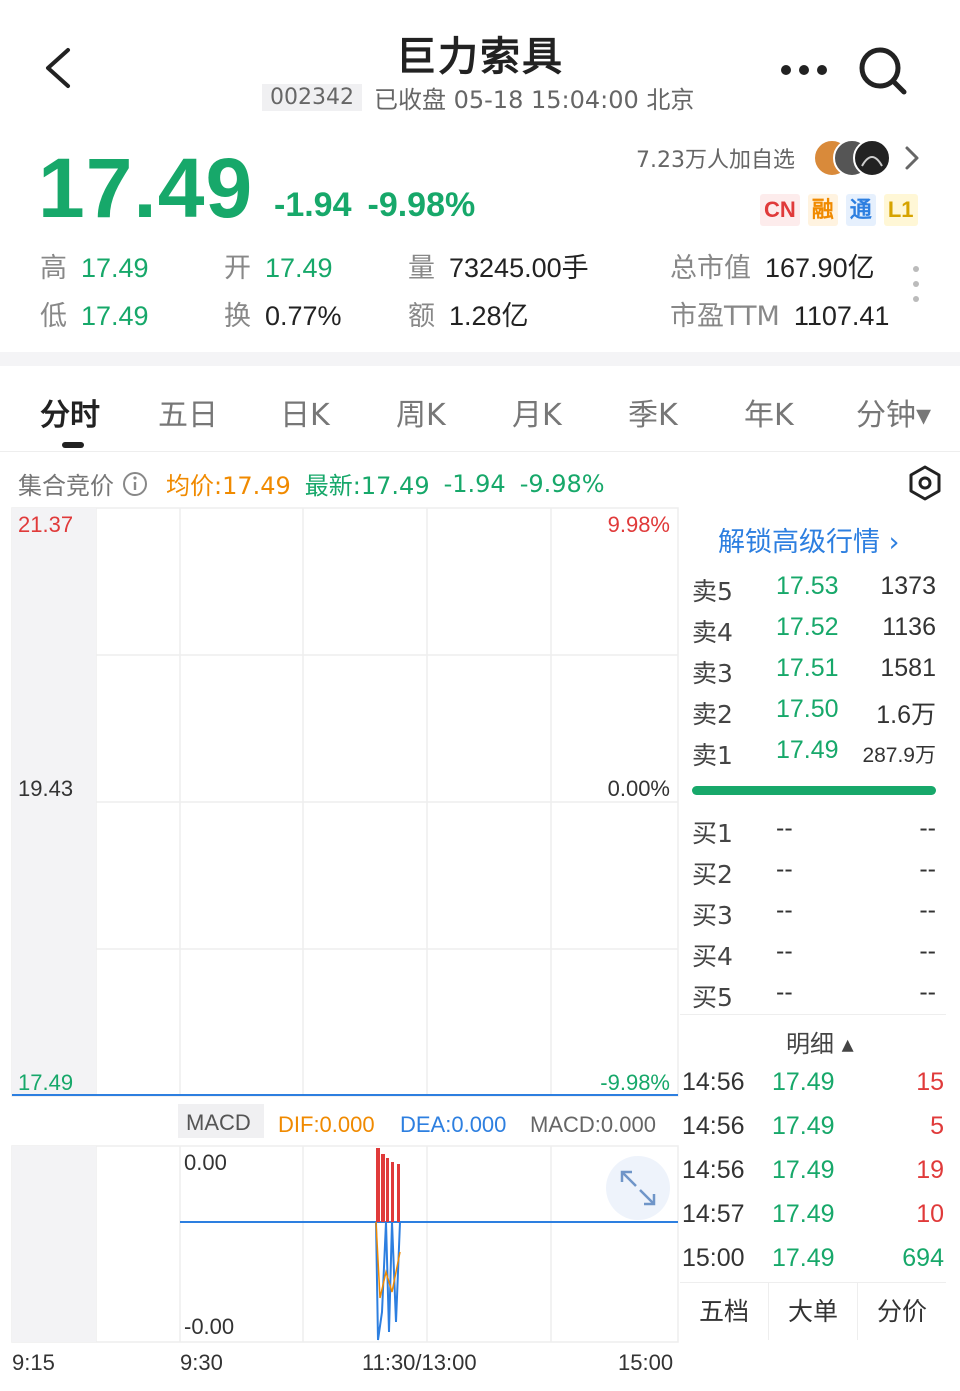  What do you see at coordinates (312, 97) in the screenshot?
I see `stock-code: 002342` at bounding box center [312, 97].